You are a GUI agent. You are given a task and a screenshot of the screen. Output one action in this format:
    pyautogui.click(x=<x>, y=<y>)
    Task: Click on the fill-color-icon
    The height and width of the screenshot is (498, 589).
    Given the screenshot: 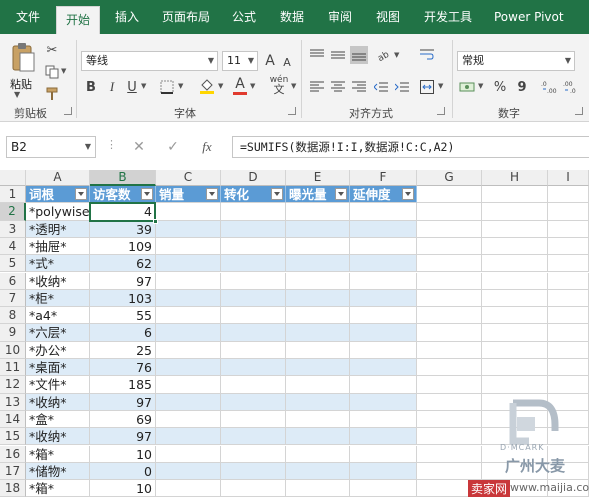 What is the action you would take?
    pyautogui.click(x=207, y=86)
    